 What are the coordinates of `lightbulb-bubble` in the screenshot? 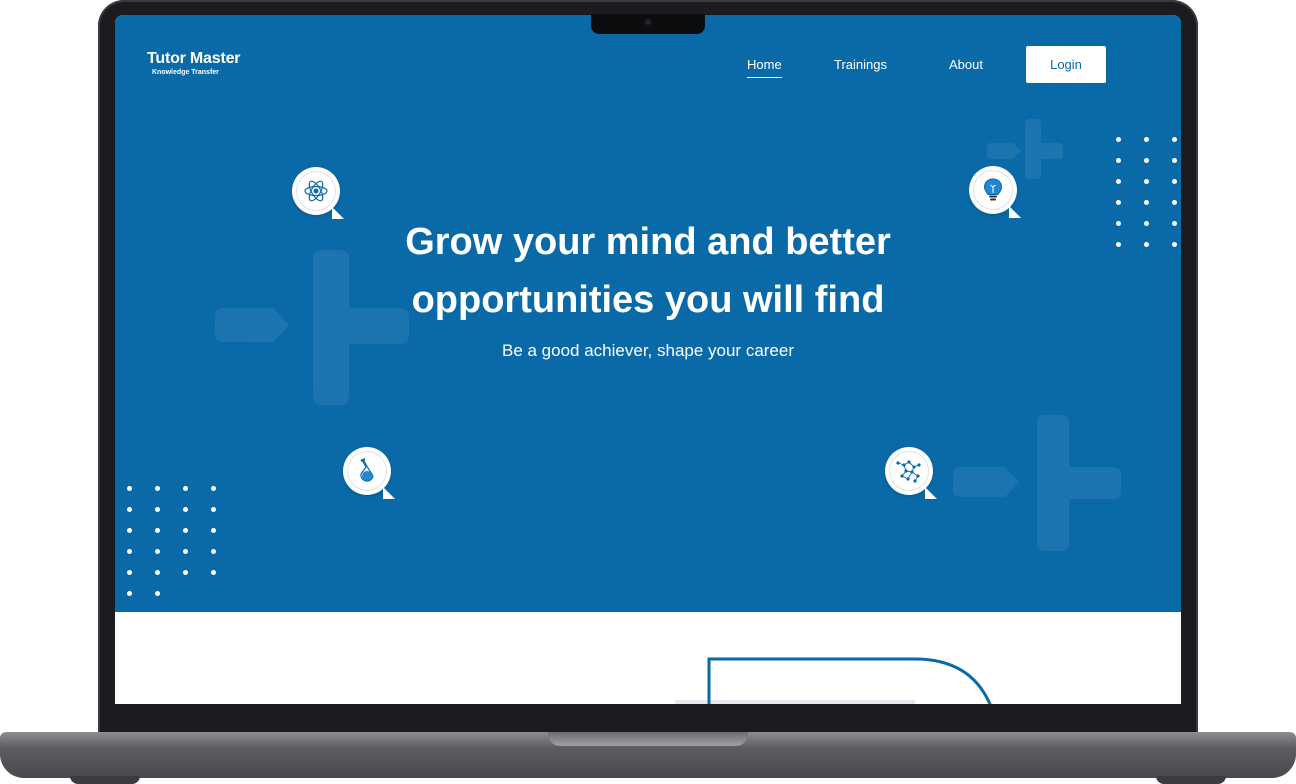 It's located at (993, 190).